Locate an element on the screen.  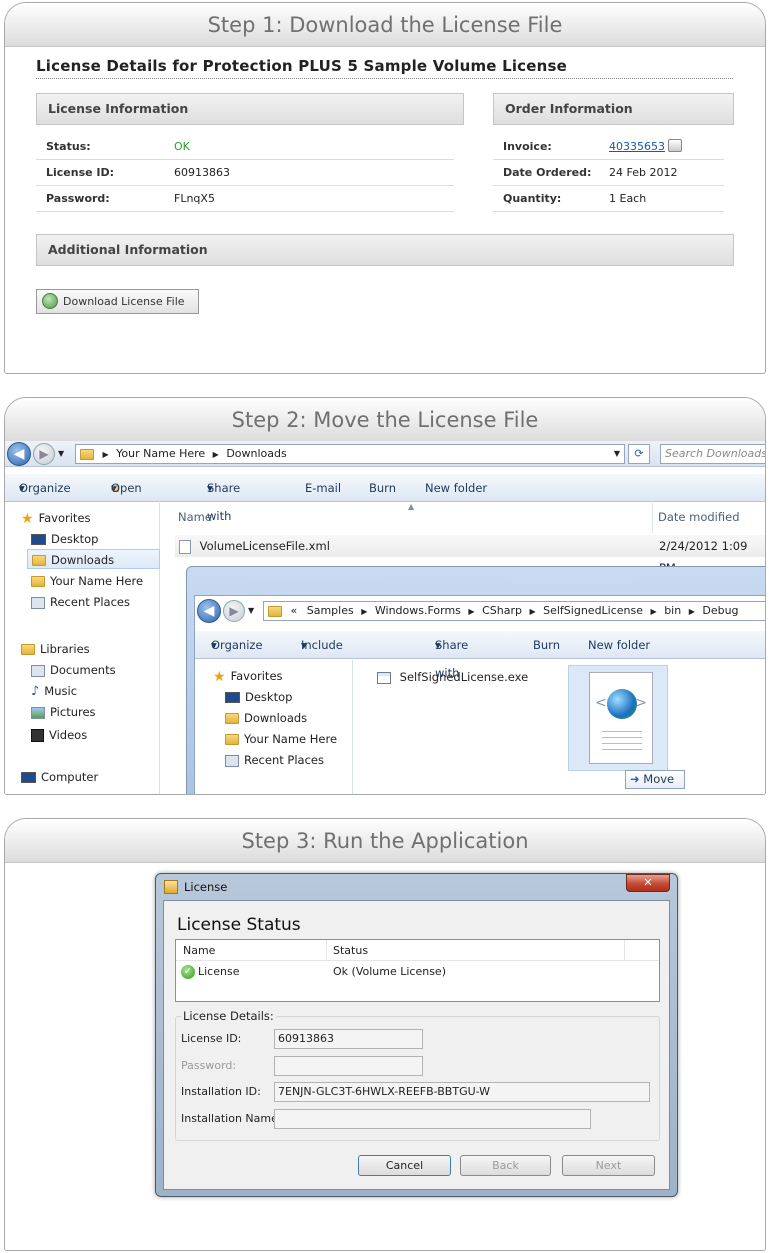
email-button: E-mail is located at coordinates (323, 488).